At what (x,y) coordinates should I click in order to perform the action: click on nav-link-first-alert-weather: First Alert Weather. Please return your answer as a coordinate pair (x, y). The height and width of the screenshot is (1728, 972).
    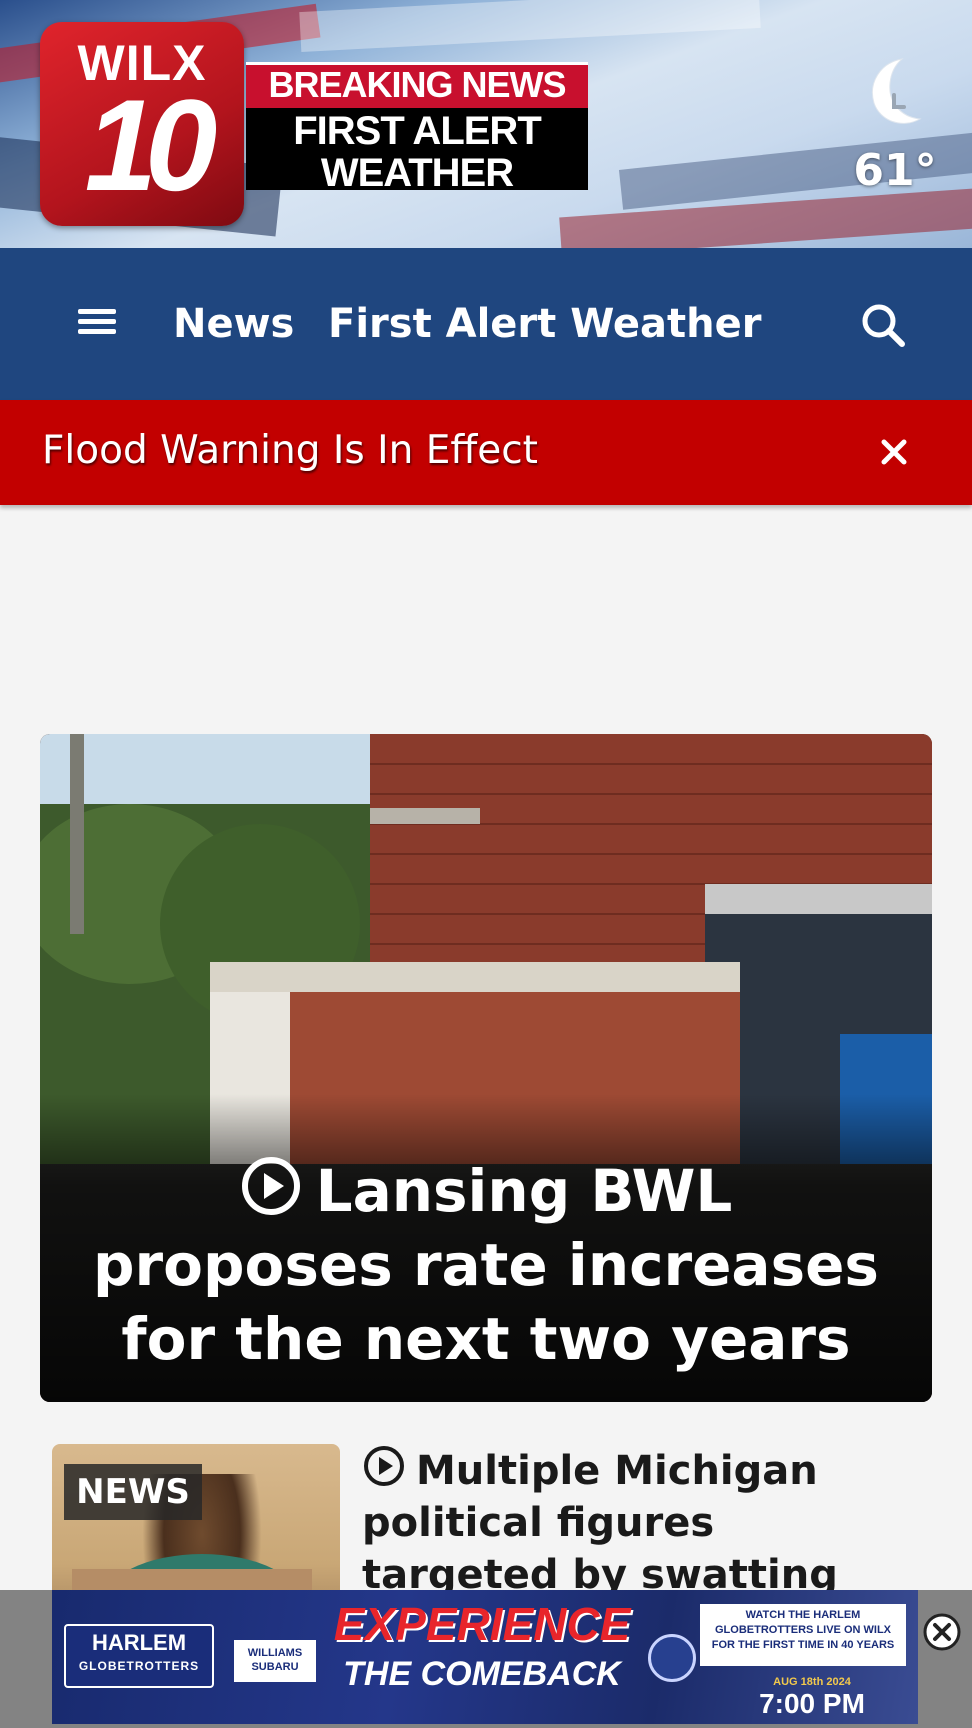
    Looking at the image, I should click on (544, 324).